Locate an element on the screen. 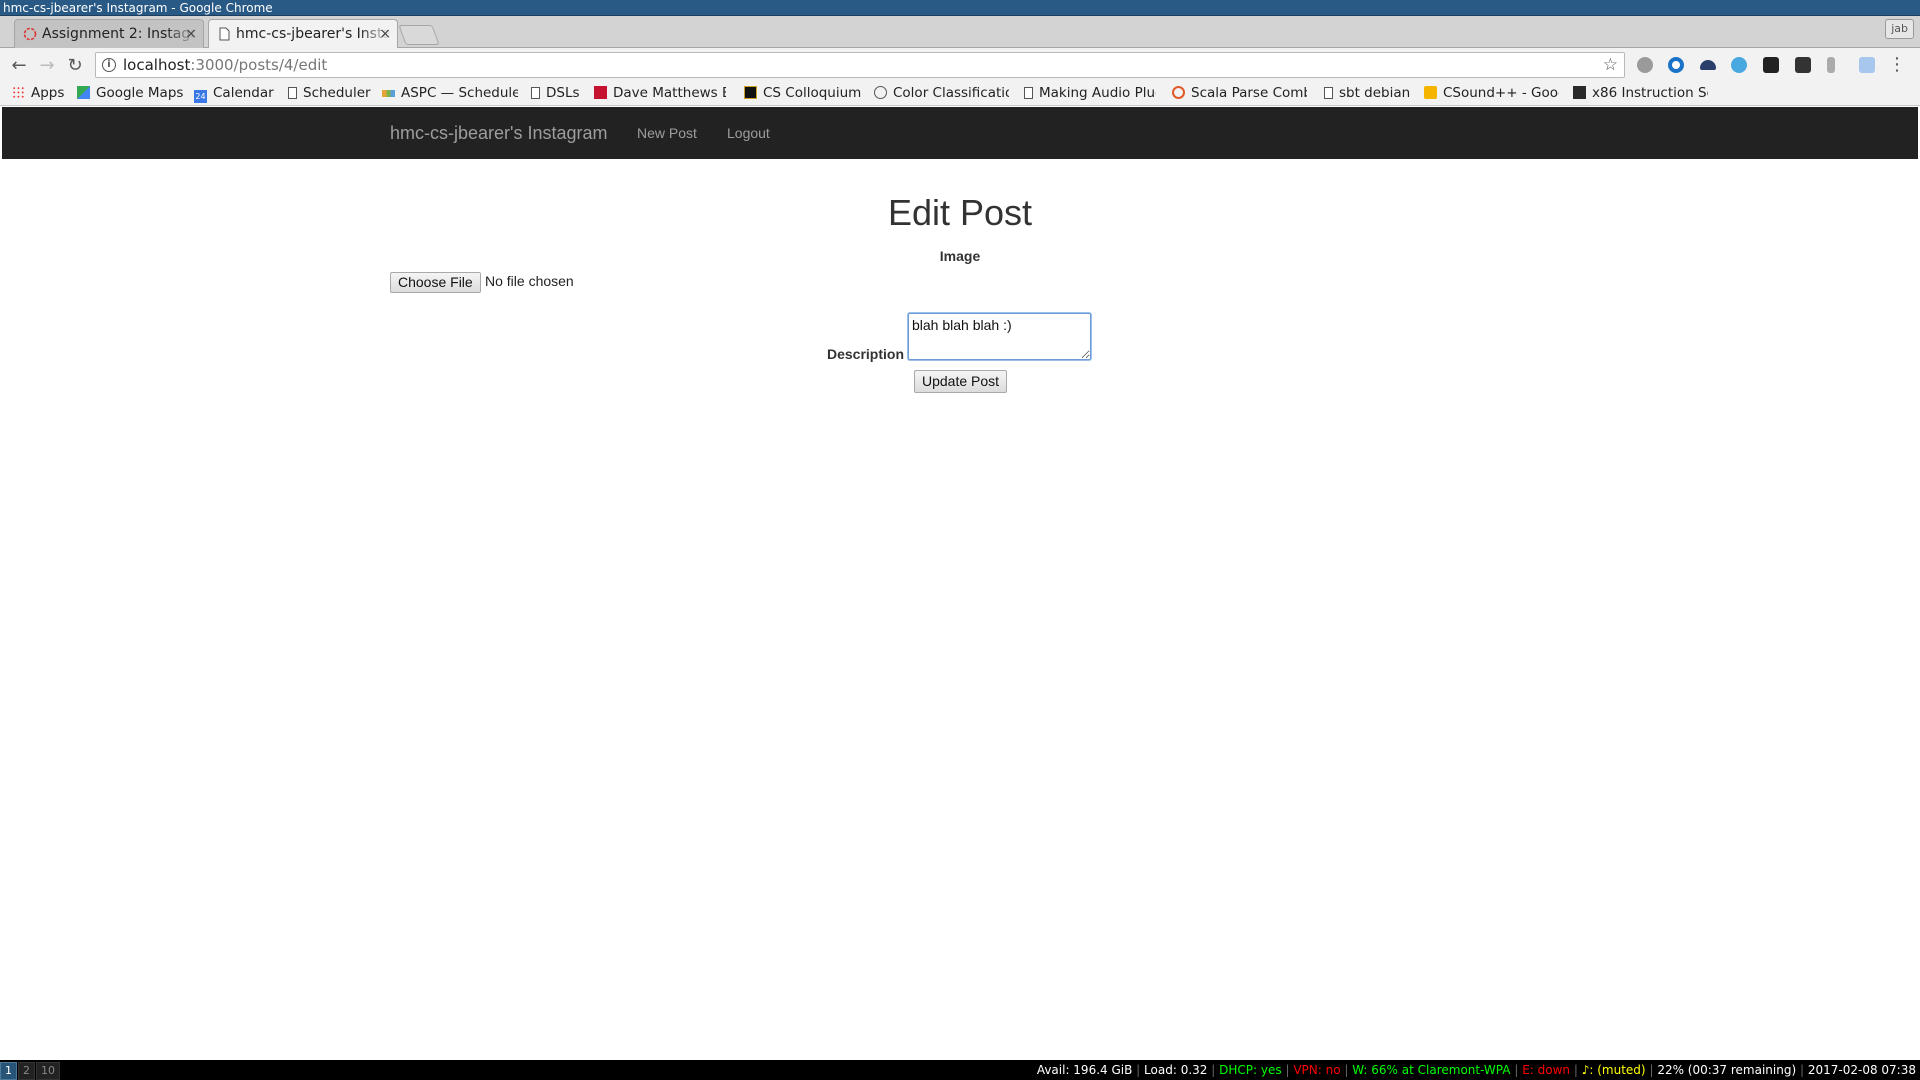 This screenshot has width=1920, height=1080. bookmark-scheduler: Scheduler is located at coordinates (330, 93).